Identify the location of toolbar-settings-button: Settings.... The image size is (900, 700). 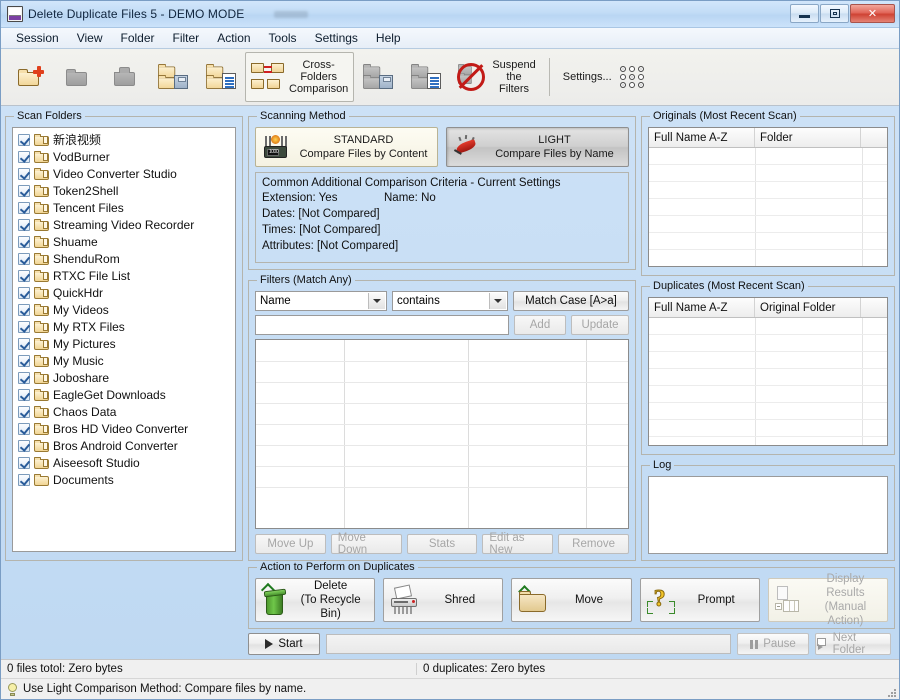
(604, 77).